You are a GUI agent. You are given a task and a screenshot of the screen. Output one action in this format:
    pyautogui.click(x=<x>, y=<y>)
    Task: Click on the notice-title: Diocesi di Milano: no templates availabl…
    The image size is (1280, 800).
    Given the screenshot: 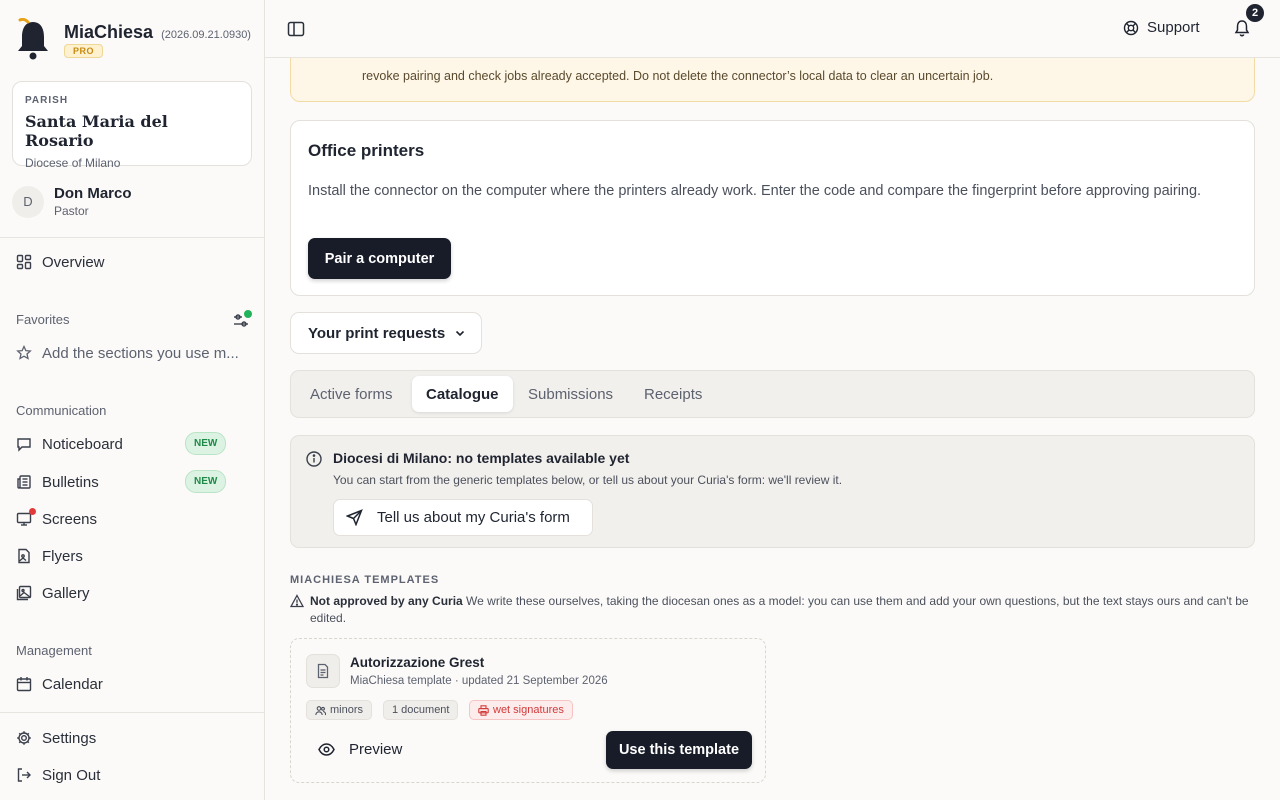 What is the action you would take?
    pyautogui.click(x=481, y=458)
    